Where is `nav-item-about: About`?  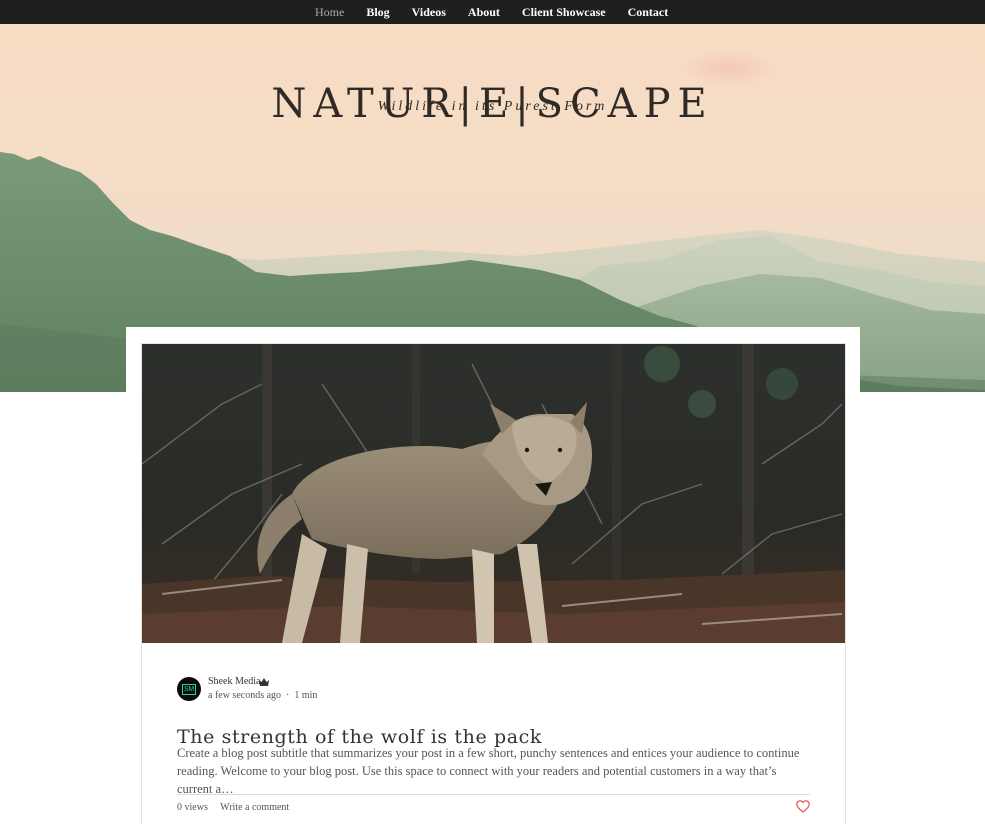
nav-item-about: About is located at coordinates (484, 12).